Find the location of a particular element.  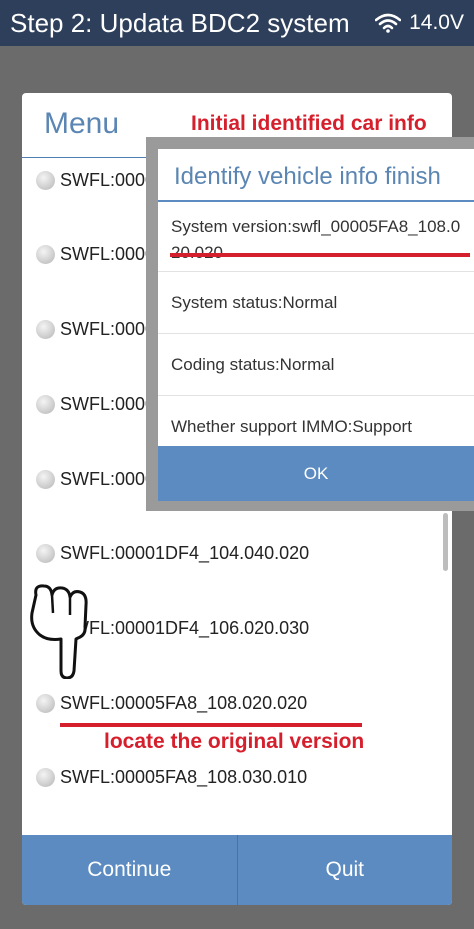

annotation-initial-info: Initial identified car info is located at coordinates (309, 123).